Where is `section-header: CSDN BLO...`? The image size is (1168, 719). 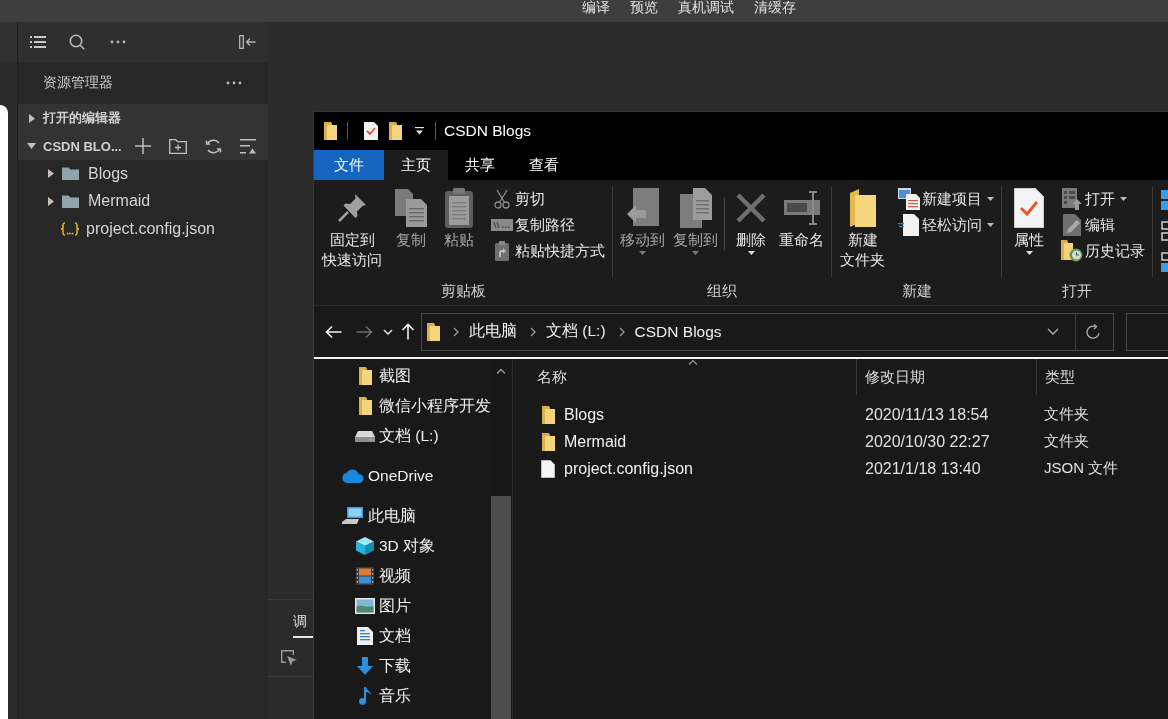
section-header: CSDN BLO... is located at coordinates (143, 146).